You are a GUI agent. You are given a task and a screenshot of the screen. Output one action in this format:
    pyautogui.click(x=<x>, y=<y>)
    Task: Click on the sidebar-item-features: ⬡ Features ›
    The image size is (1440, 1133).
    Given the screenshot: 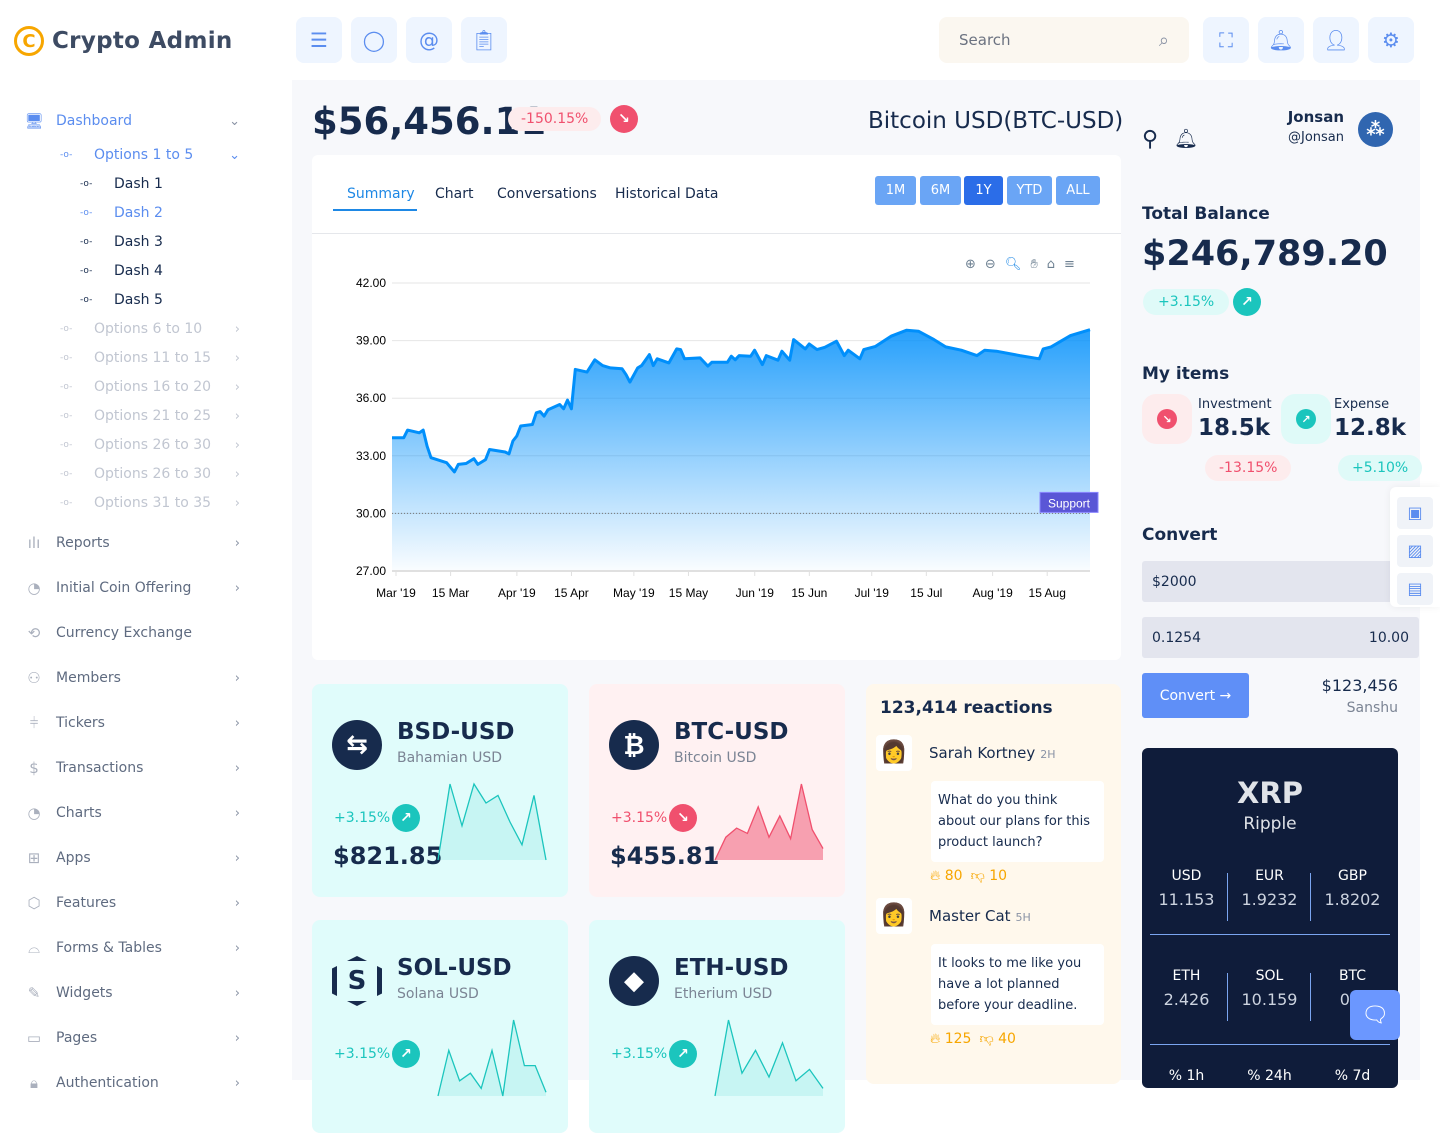 What is the action you would take?
    pyautogui.click(x=134, y=903)
    